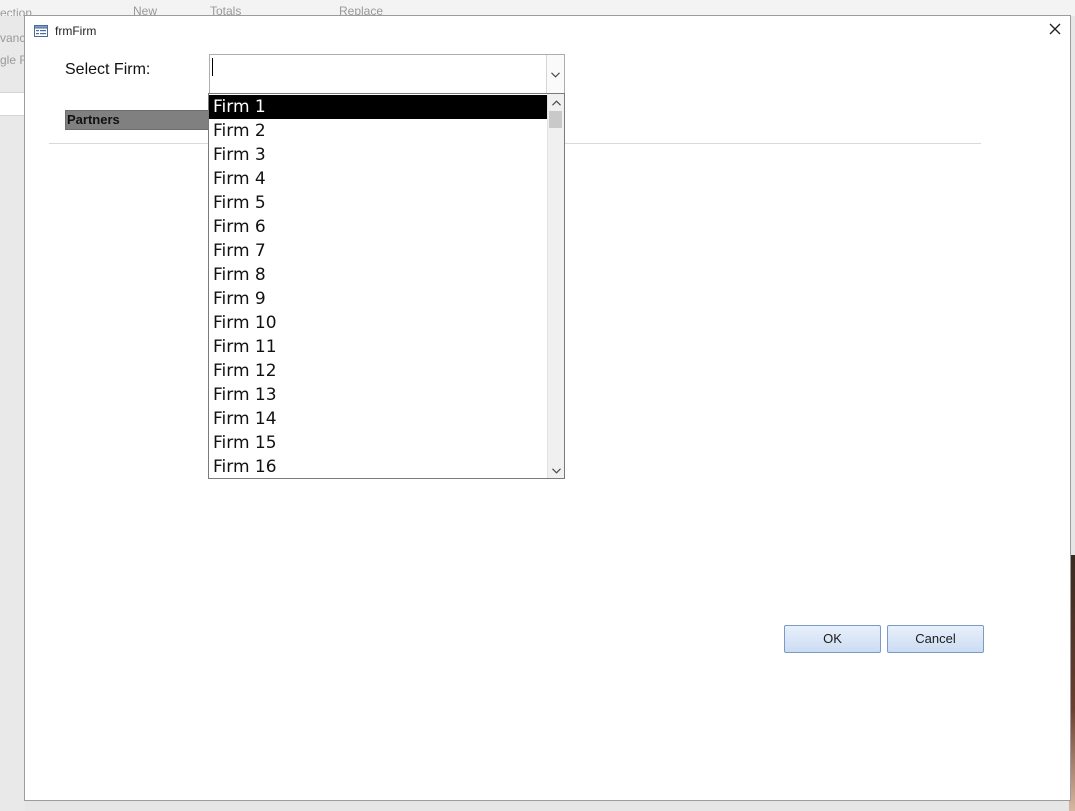  What do you see at coordinates (378, 443) in the screenshot?
I see `dropdown-item: Firm 15` at bounding box center [378, 443].